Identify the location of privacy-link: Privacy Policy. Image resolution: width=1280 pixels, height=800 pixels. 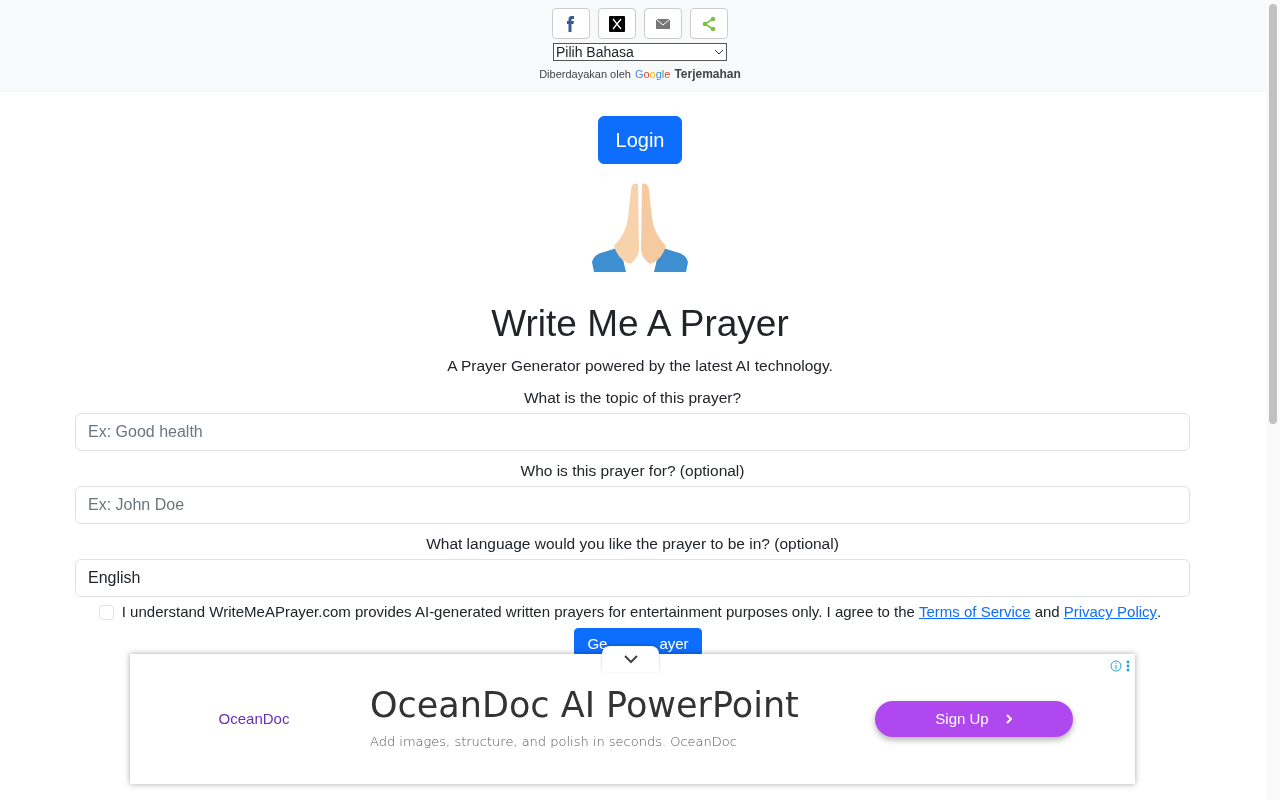
(1110, 612).